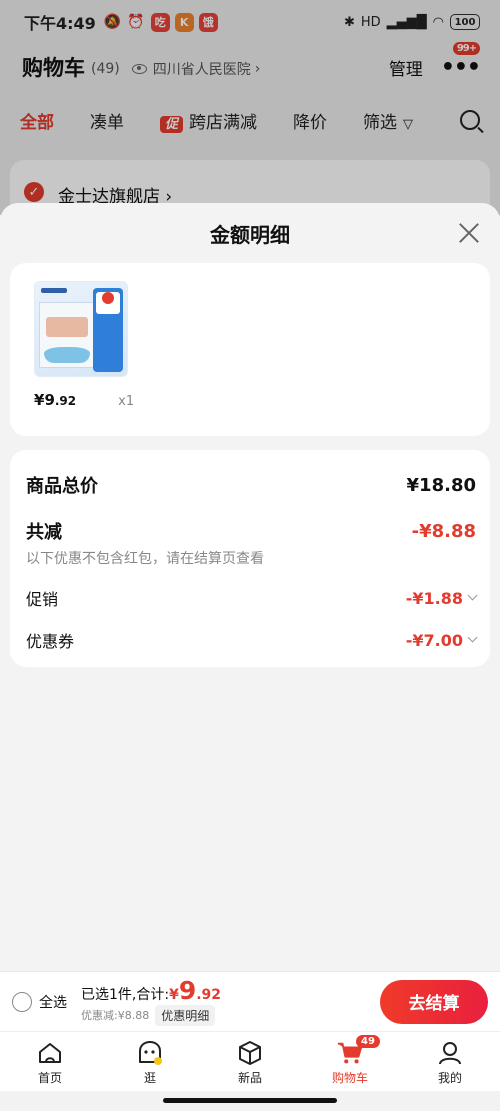  Describe the element at coordinates (252, 598) in the screenshot. I see `promotion-row: 促销 -¥1.88` at that location.